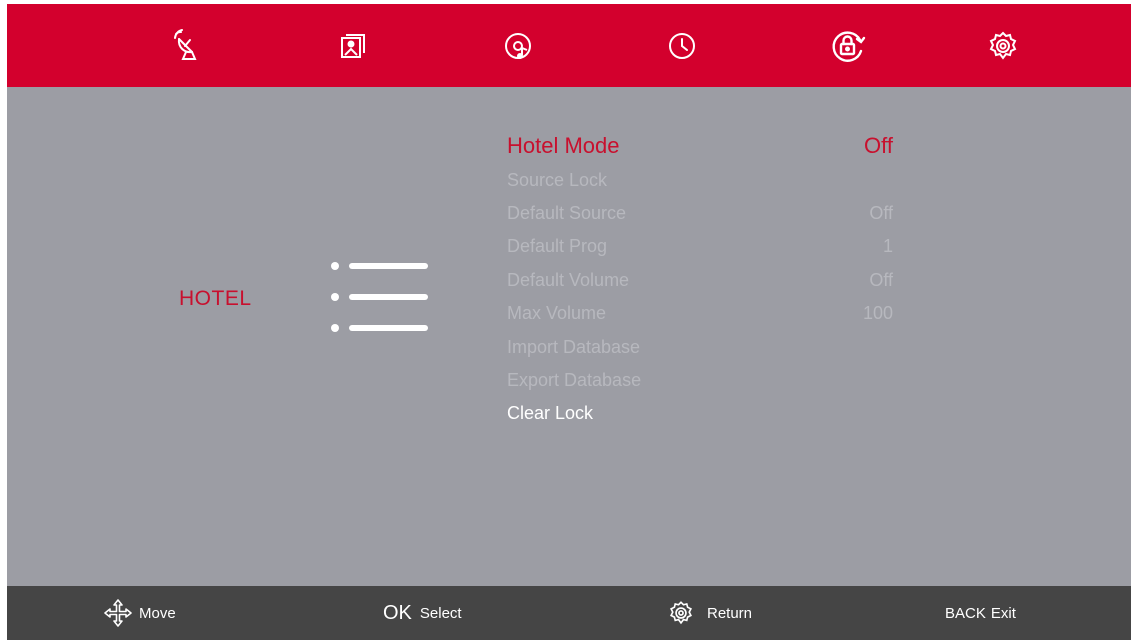 The width and height of the screenshot is (1138, 644). What do you see at coordinates (557, 180) in the screenshot?
I see `menu-item-source-lock: Source Lock` at bounding box center [557, 180].